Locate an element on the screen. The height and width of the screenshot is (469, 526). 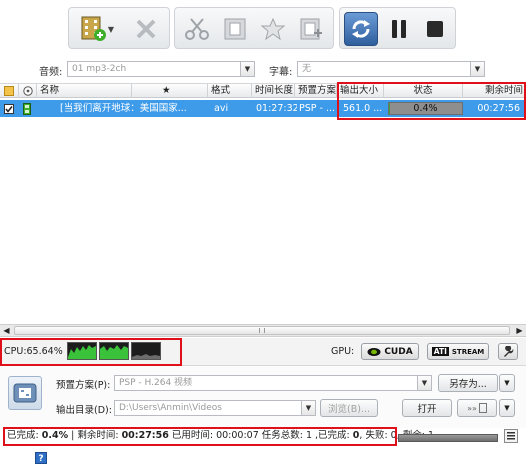
film-add-icon is located at coordinates (311, 29).